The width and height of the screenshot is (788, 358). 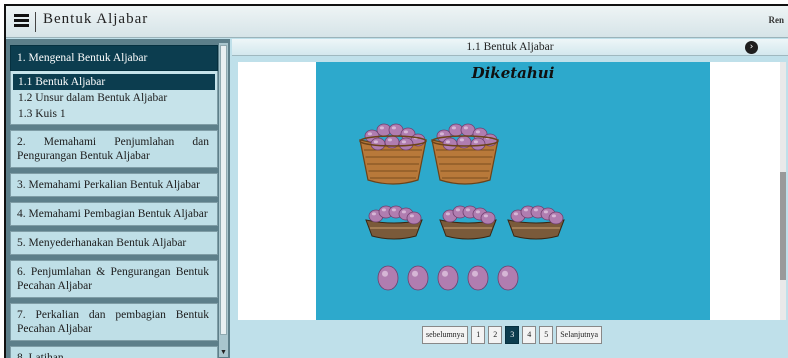 I want to click on divider, so click(x=35, y=22).